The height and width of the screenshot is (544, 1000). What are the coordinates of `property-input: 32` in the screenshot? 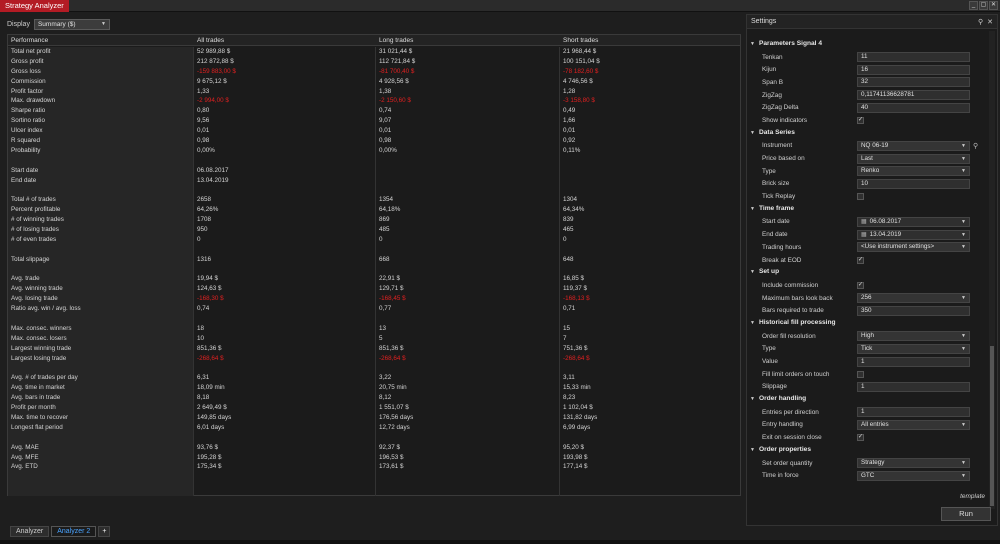 It's located at (913, 82).